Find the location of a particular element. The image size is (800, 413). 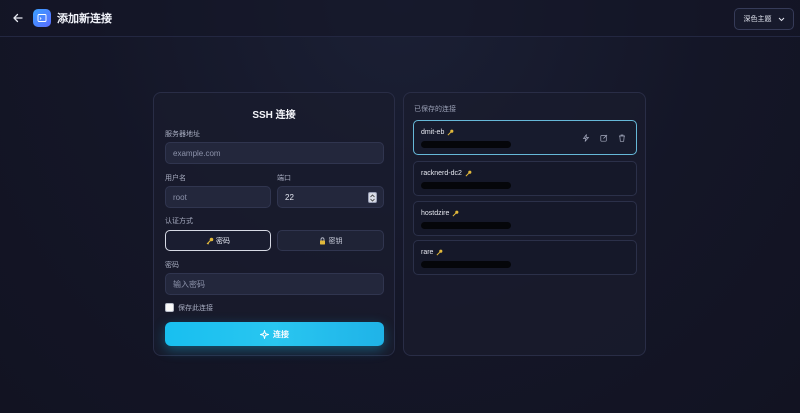

port-value: 22 is located at coordinates (289, 197).